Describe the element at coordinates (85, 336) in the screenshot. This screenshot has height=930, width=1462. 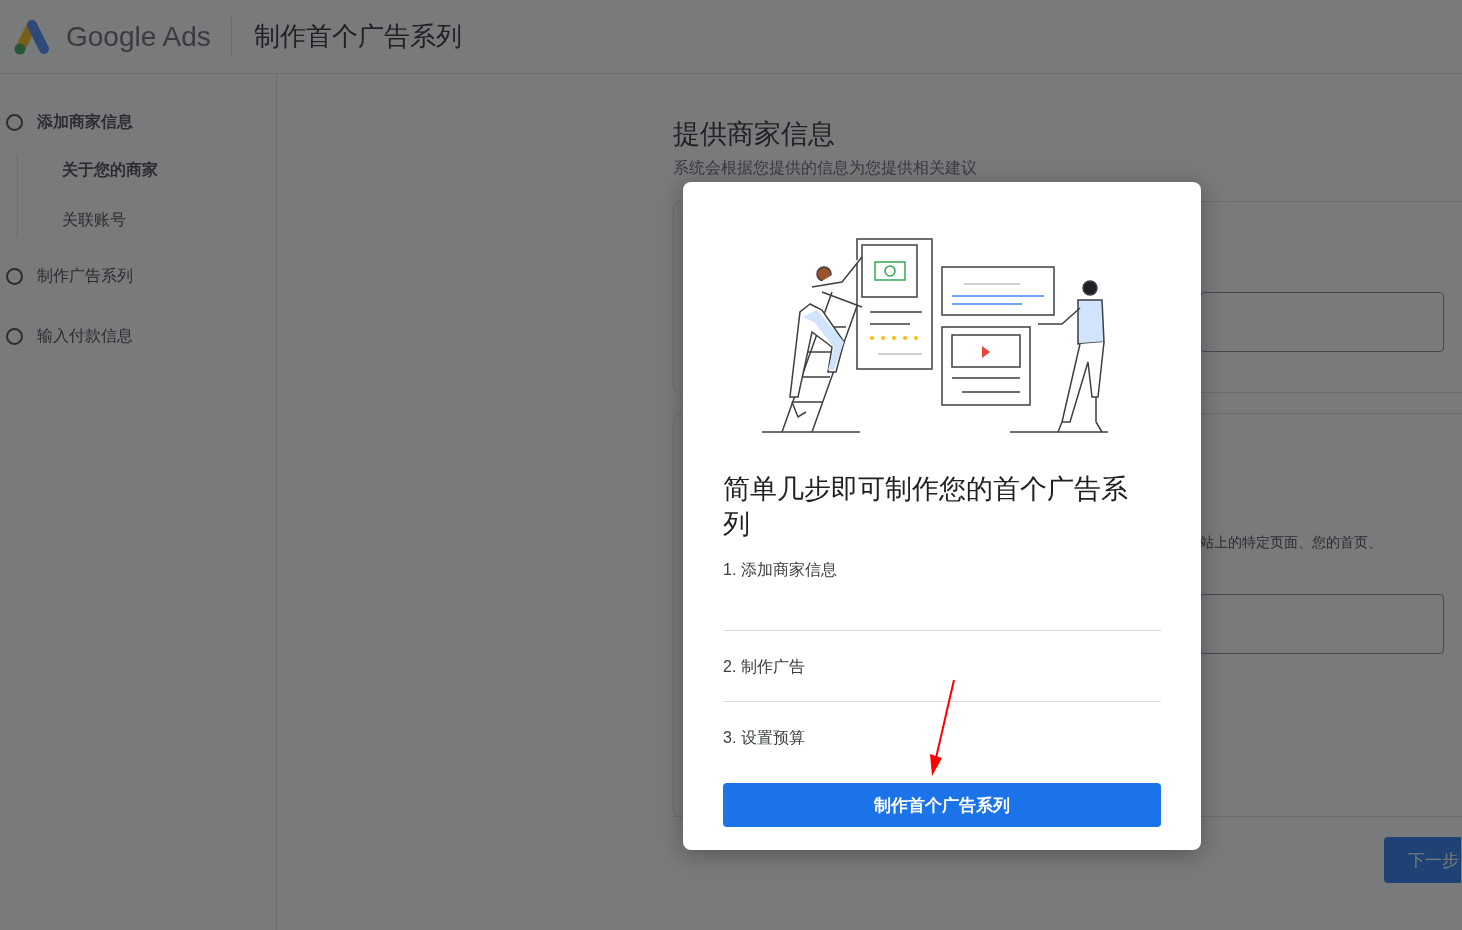
I see `sidebar-step: 输入付款信息` at that location.